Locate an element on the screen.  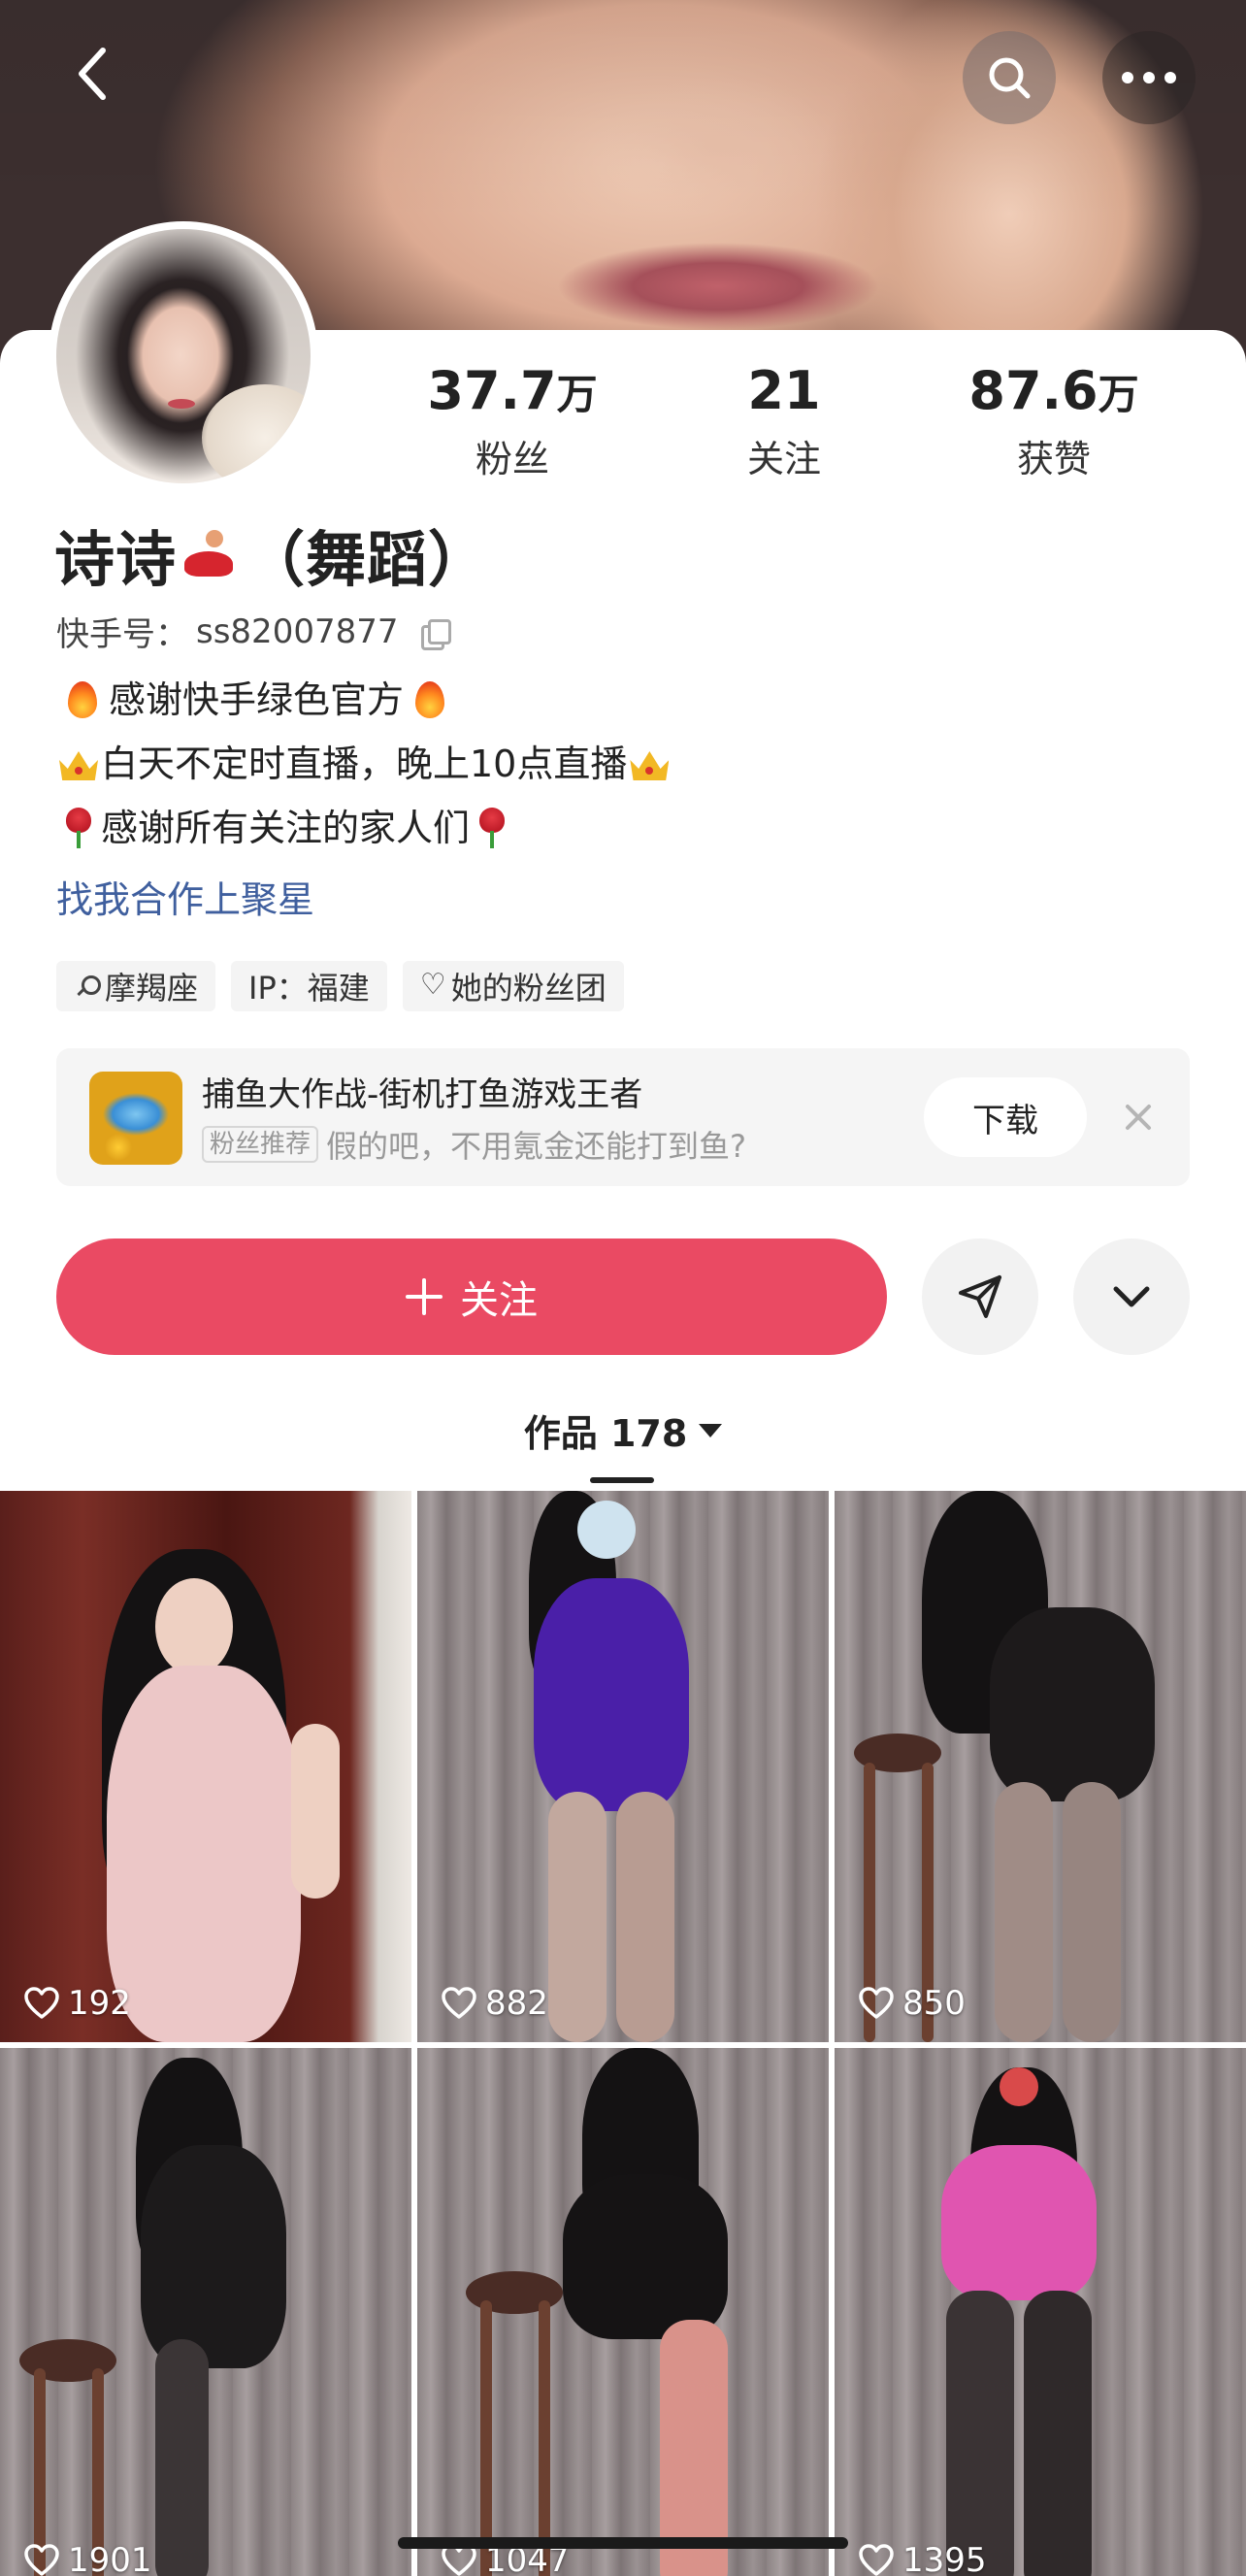
video-thumbnail: 192 is located at coordinates (206, 1766).